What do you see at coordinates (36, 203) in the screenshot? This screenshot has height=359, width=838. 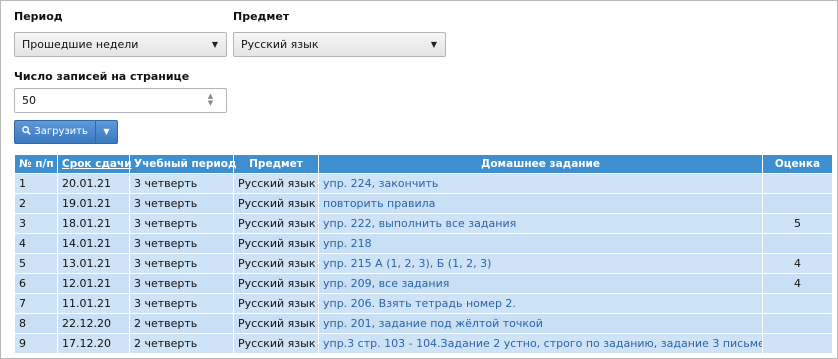 I see `row-num: 2` at bounding box center [36, 203].